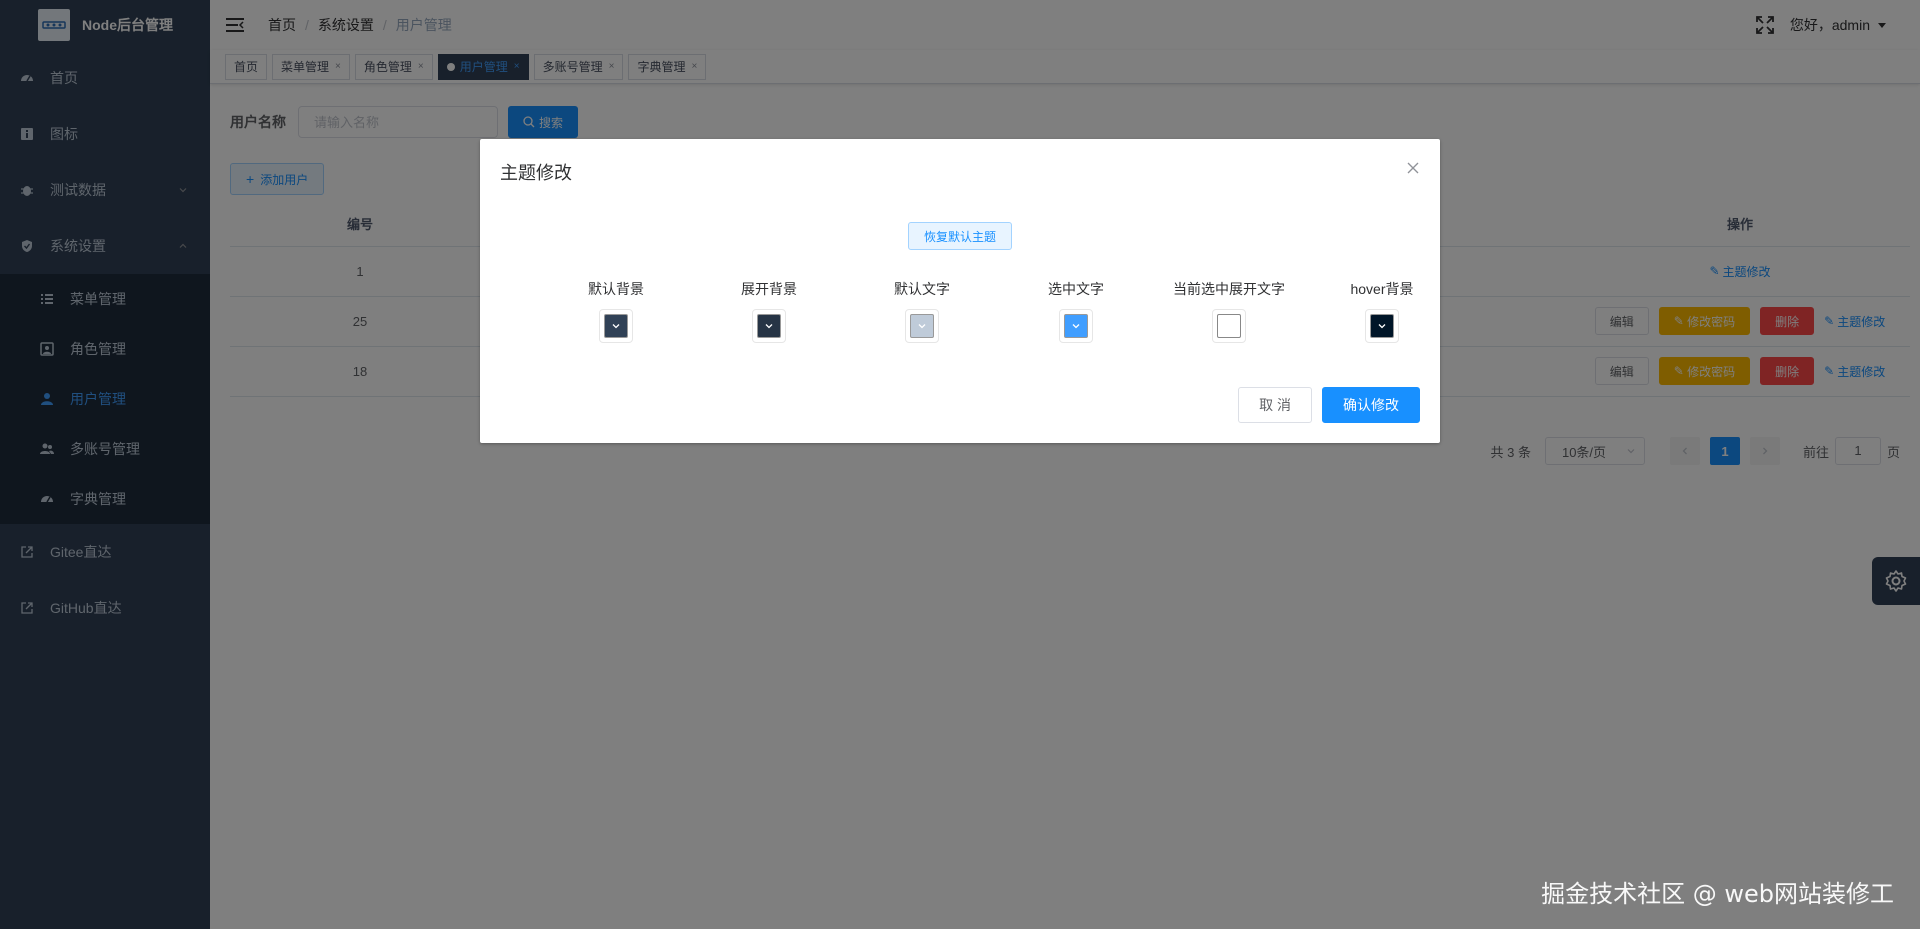 This screenshot has height=929, width=1920. I want to click on confirm-button: 确认修改, so click(1371, 405).